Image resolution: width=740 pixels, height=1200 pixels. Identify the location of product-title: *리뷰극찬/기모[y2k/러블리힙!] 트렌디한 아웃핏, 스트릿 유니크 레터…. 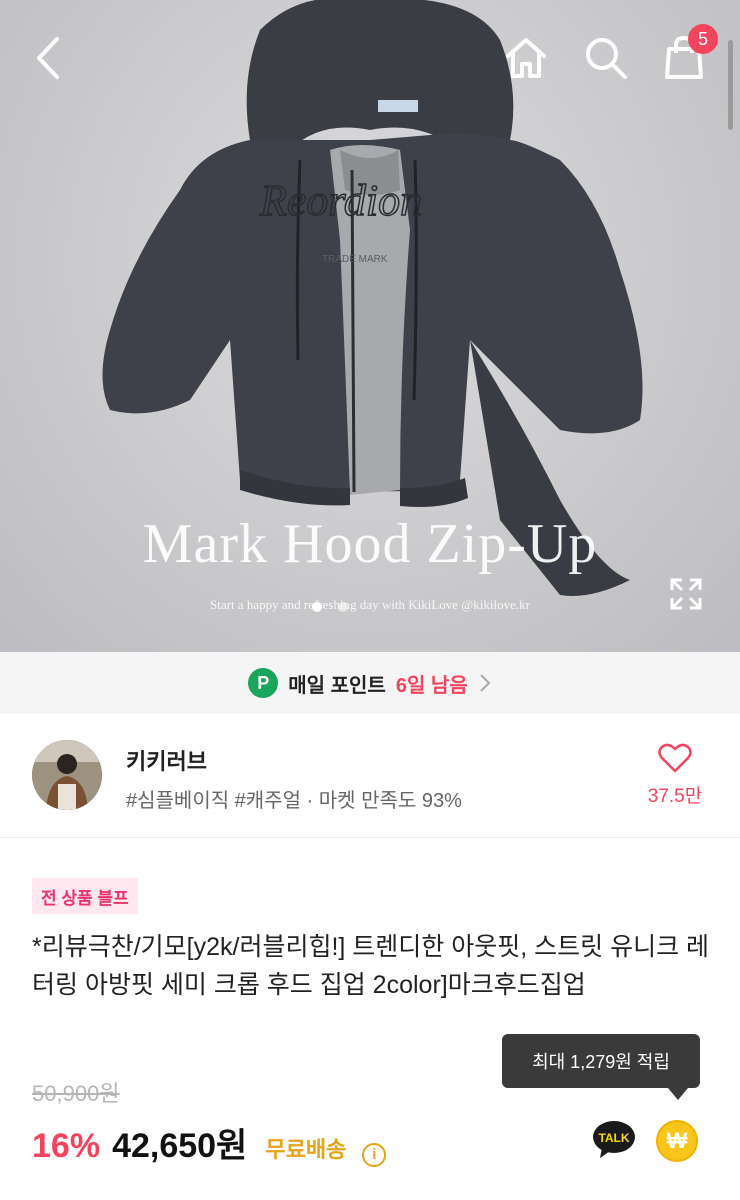
(371, 966).